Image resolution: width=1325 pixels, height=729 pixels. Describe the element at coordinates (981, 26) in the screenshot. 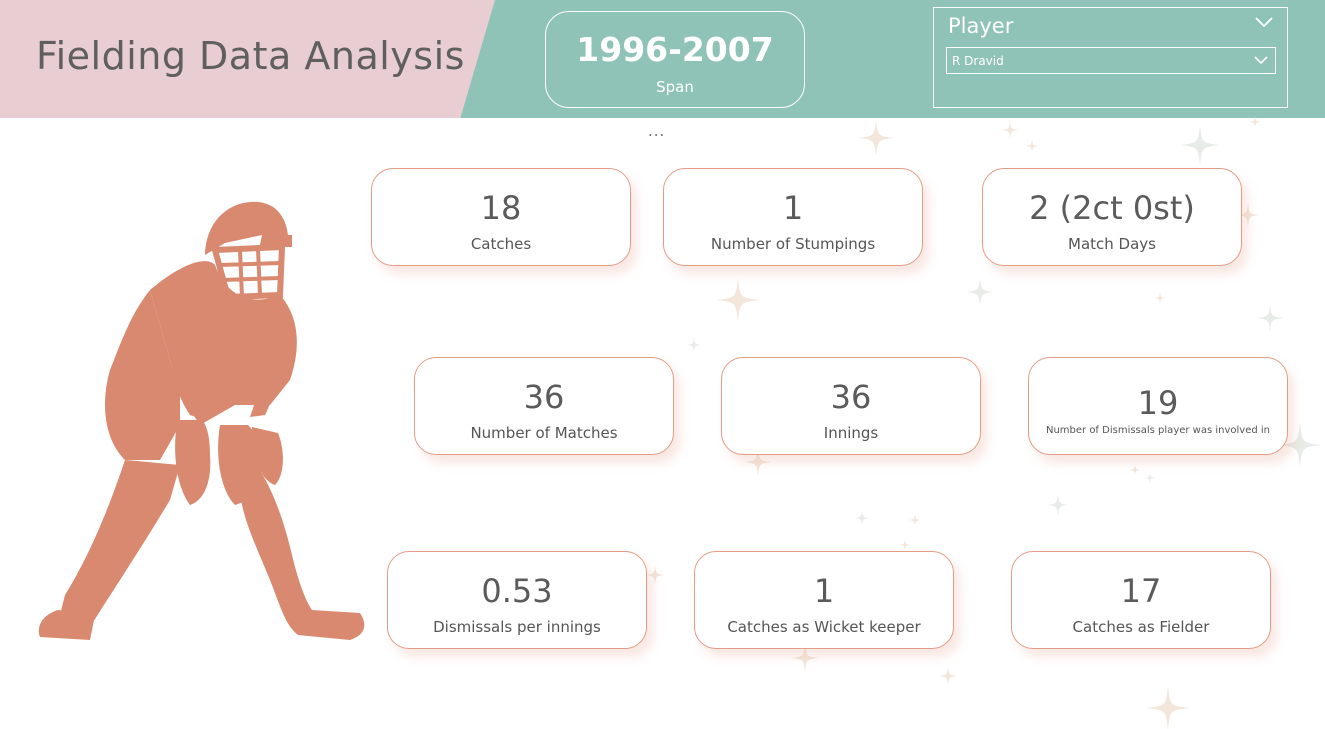

I see `slicer-title: Player` at that location.